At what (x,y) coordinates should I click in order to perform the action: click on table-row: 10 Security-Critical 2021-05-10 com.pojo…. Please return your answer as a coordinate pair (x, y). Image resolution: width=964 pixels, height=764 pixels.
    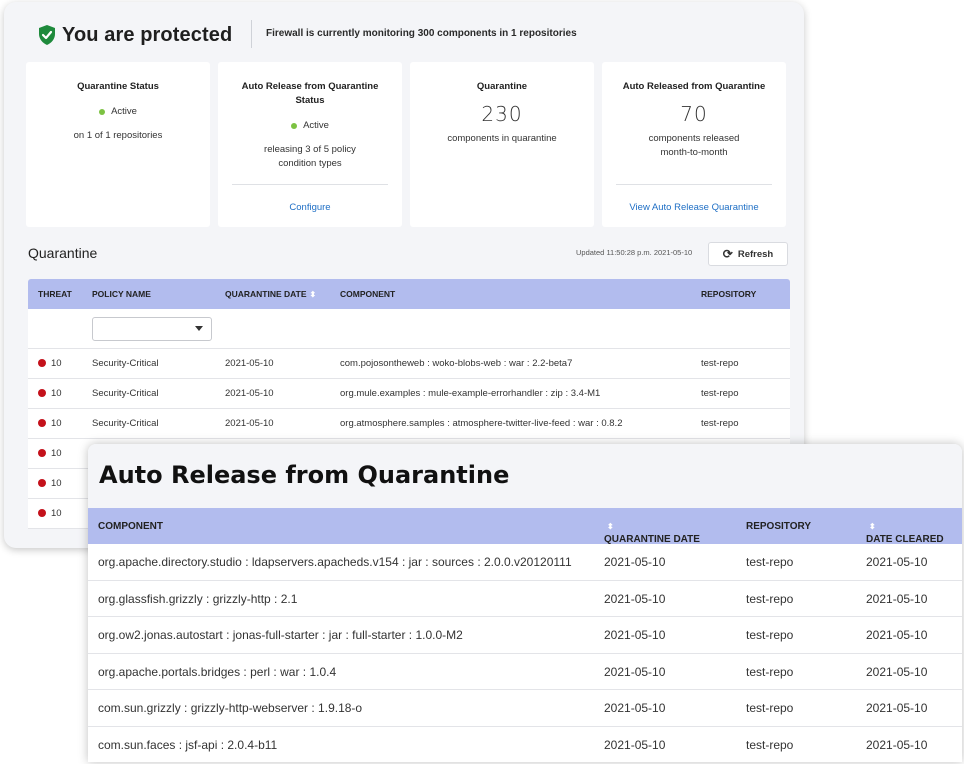
    Looking at the image, I should click on (409, 364).